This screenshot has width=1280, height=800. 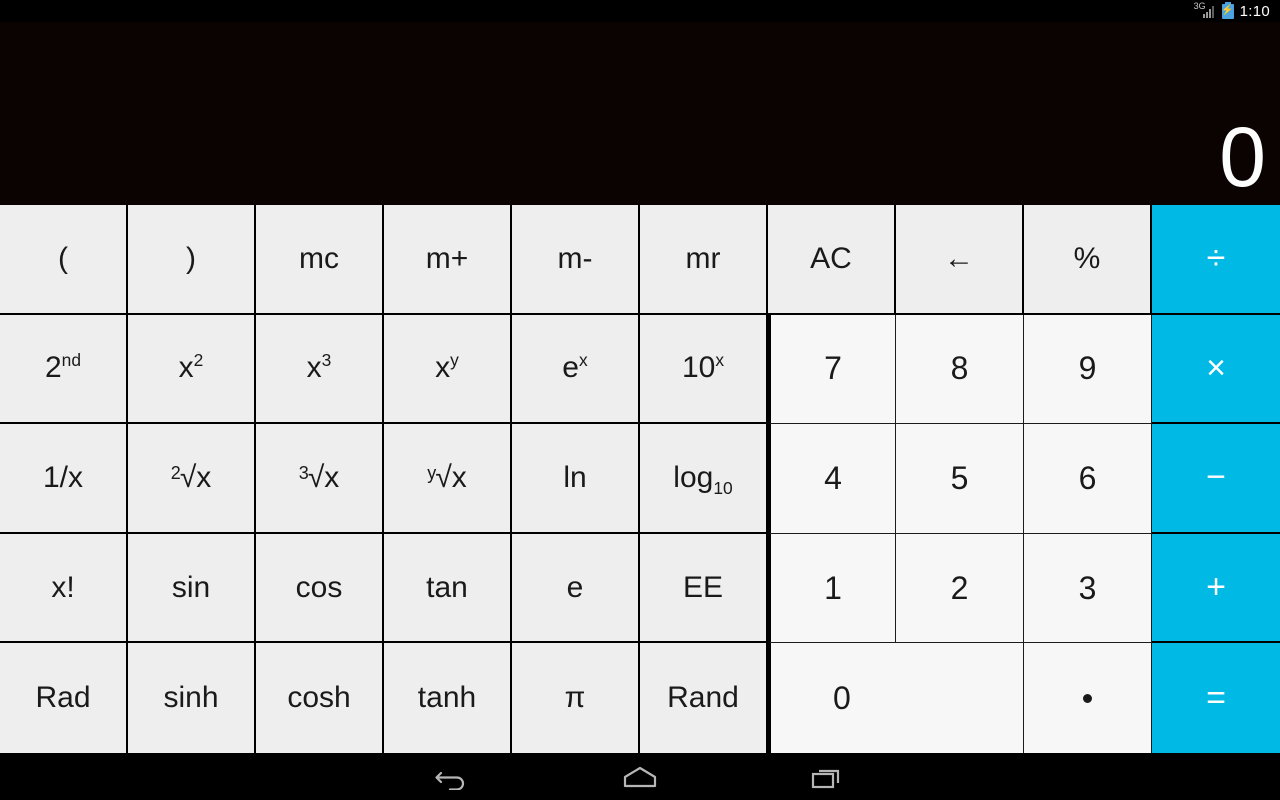 I want to click on key-divide: ÷, so click(x=1216, y=260).